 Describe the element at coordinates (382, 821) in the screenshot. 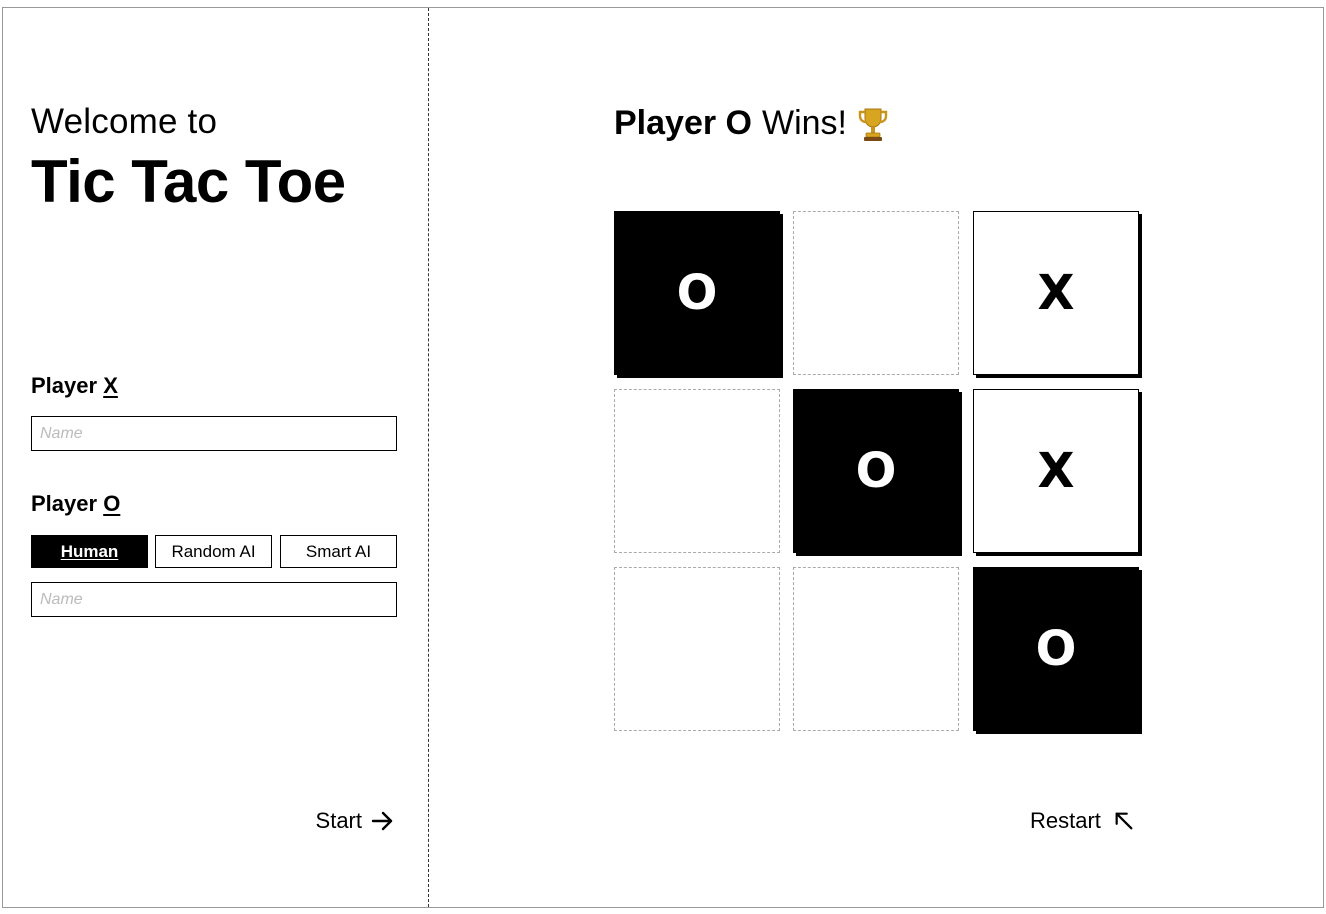

I see `arrow-right-icon` at that location.